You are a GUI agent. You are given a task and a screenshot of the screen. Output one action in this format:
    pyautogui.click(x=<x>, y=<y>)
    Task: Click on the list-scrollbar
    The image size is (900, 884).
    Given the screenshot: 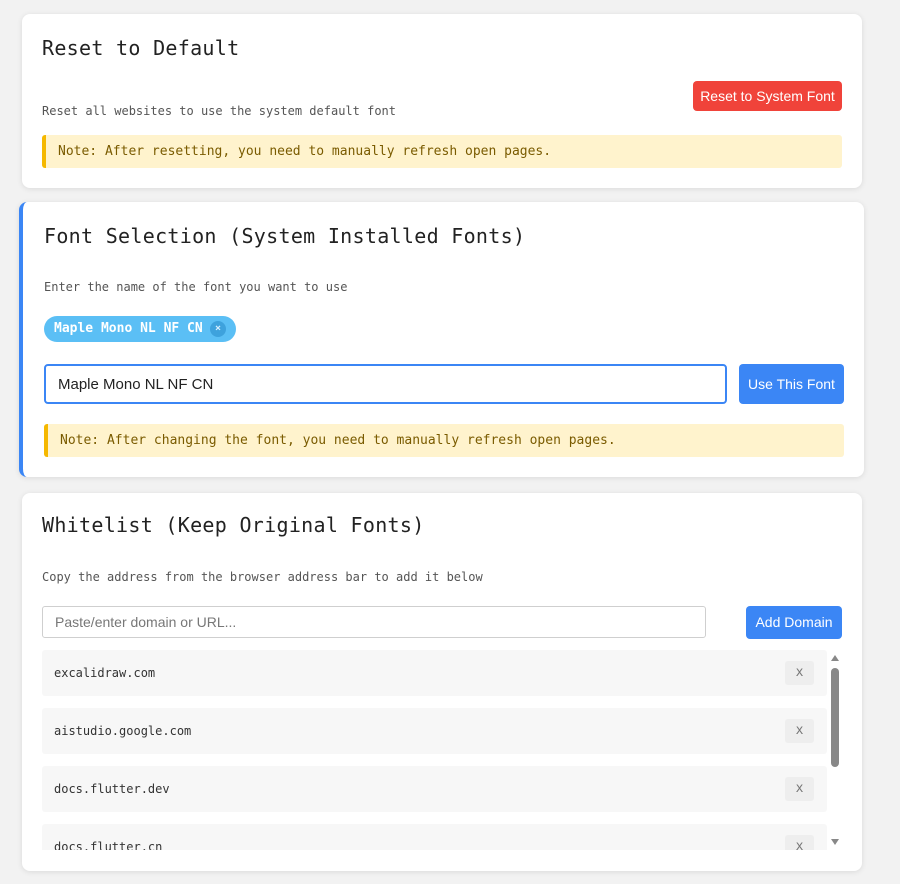 What is the action you would take?
    pyautogui.click(x=835, y=750)
    